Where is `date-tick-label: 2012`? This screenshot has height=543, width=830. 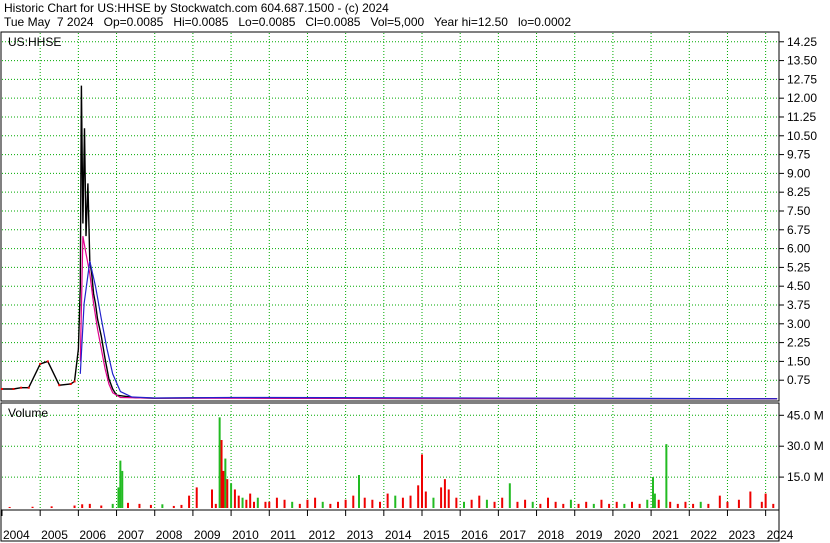 date-tick-label: 2012 is located at coordinates (321, 535).